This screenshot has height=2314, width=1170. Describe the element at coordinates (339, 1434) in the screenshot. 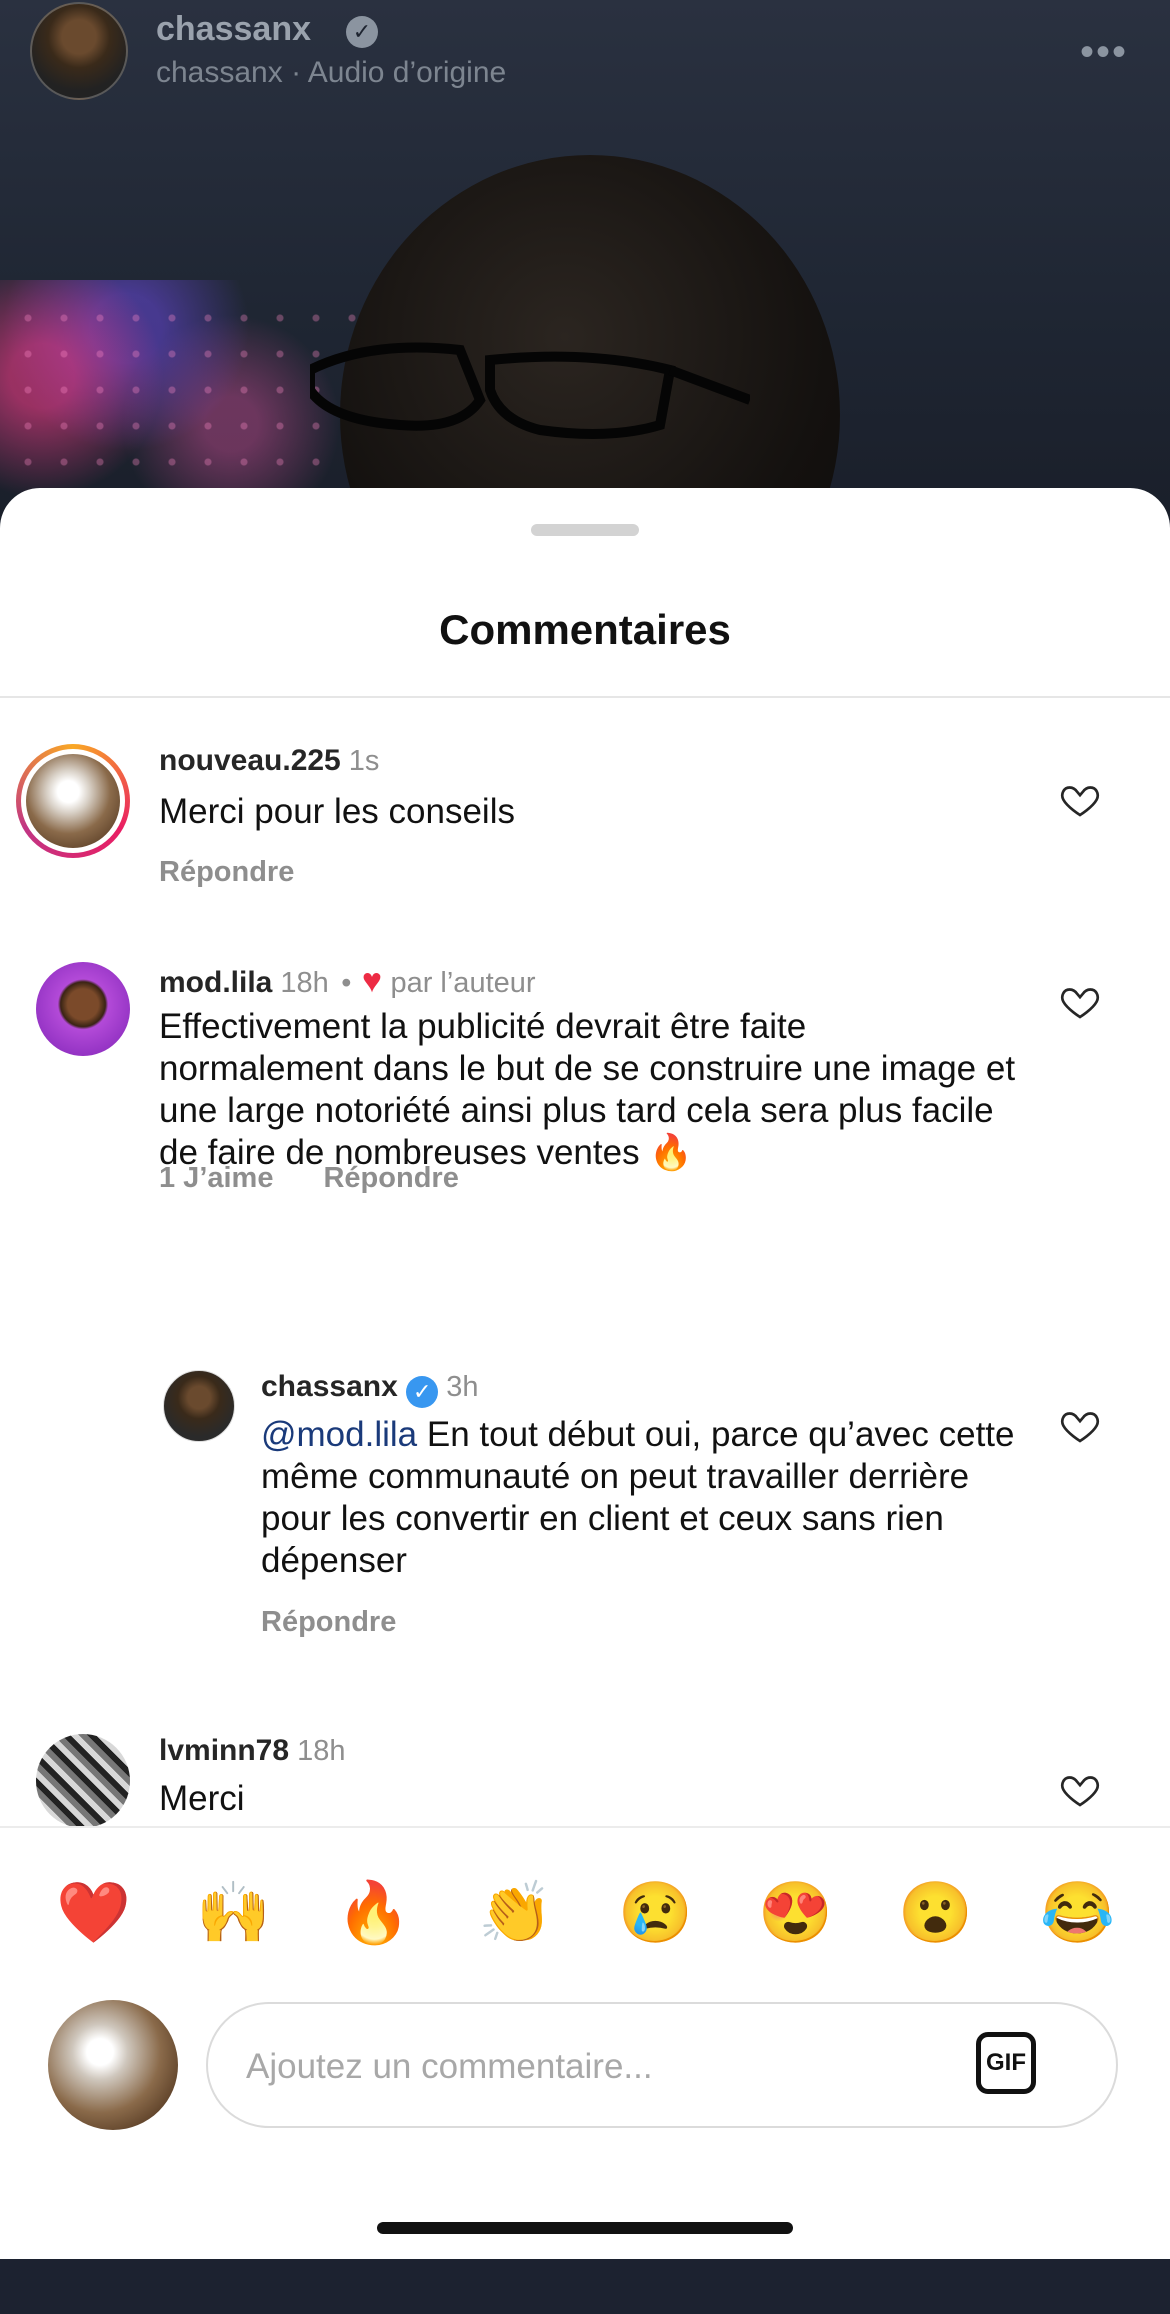

I see `mention-link: @mod.lila` at that location.